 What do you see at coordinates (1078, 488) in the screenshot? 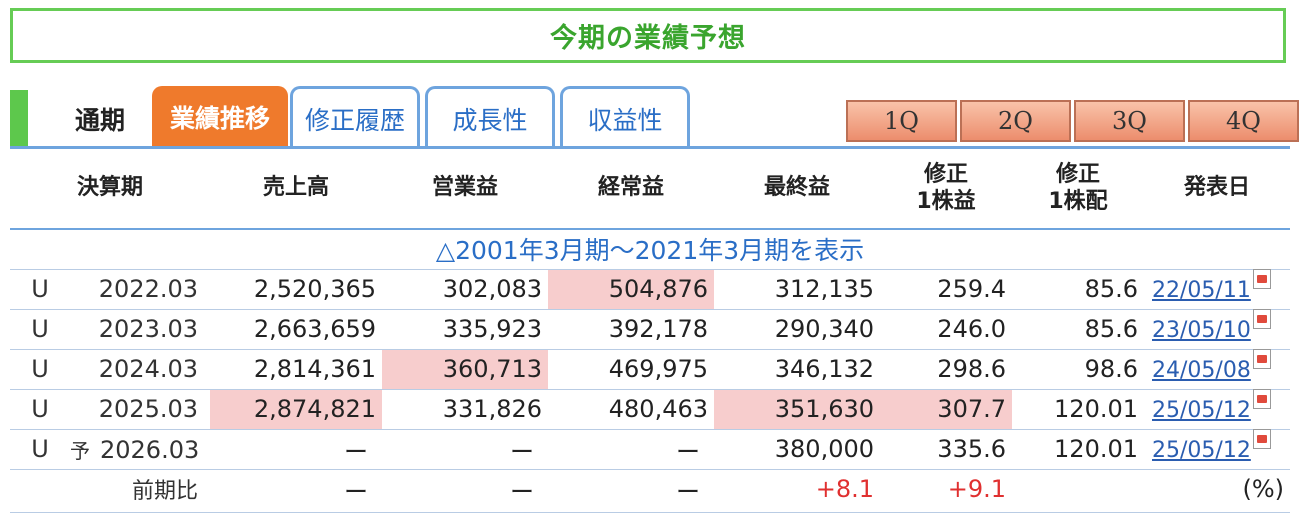
I see `compare-dps` at bounding box center [1078, 488].